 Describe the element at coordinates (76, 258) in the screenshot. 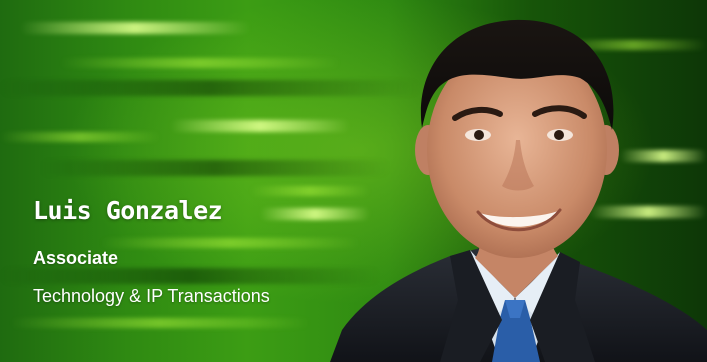

I see `person-position: Associate` at that location.